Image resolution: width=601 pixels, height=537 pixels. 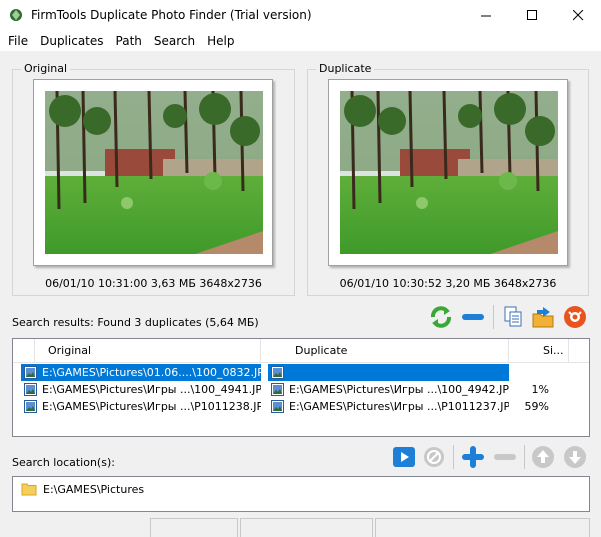 I want to click on arrow-up-icon, so click(x=543, y=457).